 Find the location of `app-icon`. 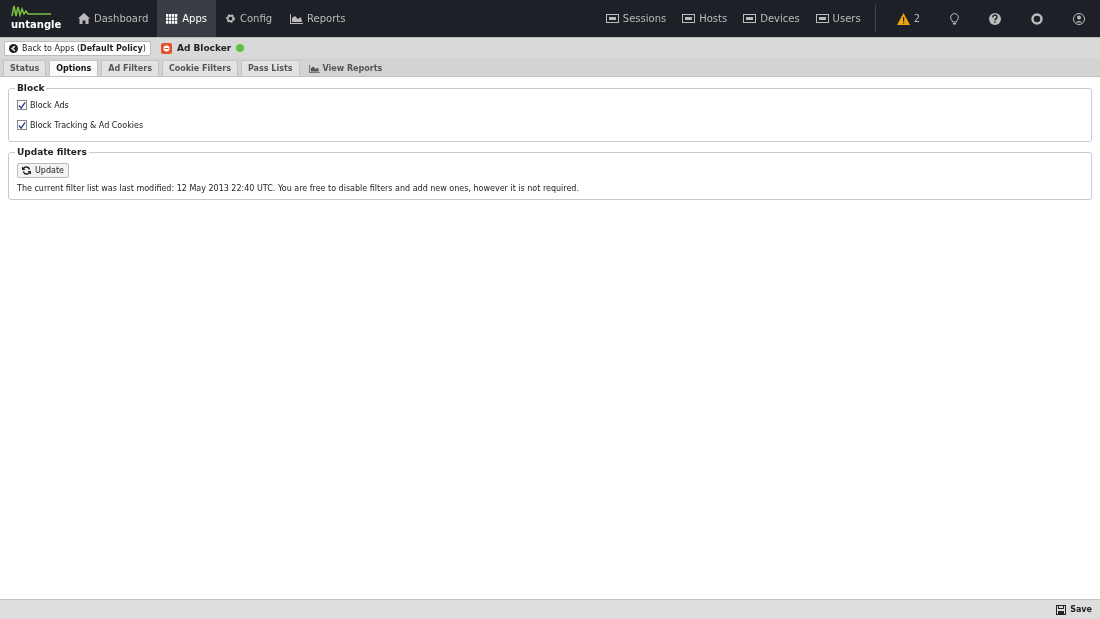

app-icon is located at coordinates (166, 48).